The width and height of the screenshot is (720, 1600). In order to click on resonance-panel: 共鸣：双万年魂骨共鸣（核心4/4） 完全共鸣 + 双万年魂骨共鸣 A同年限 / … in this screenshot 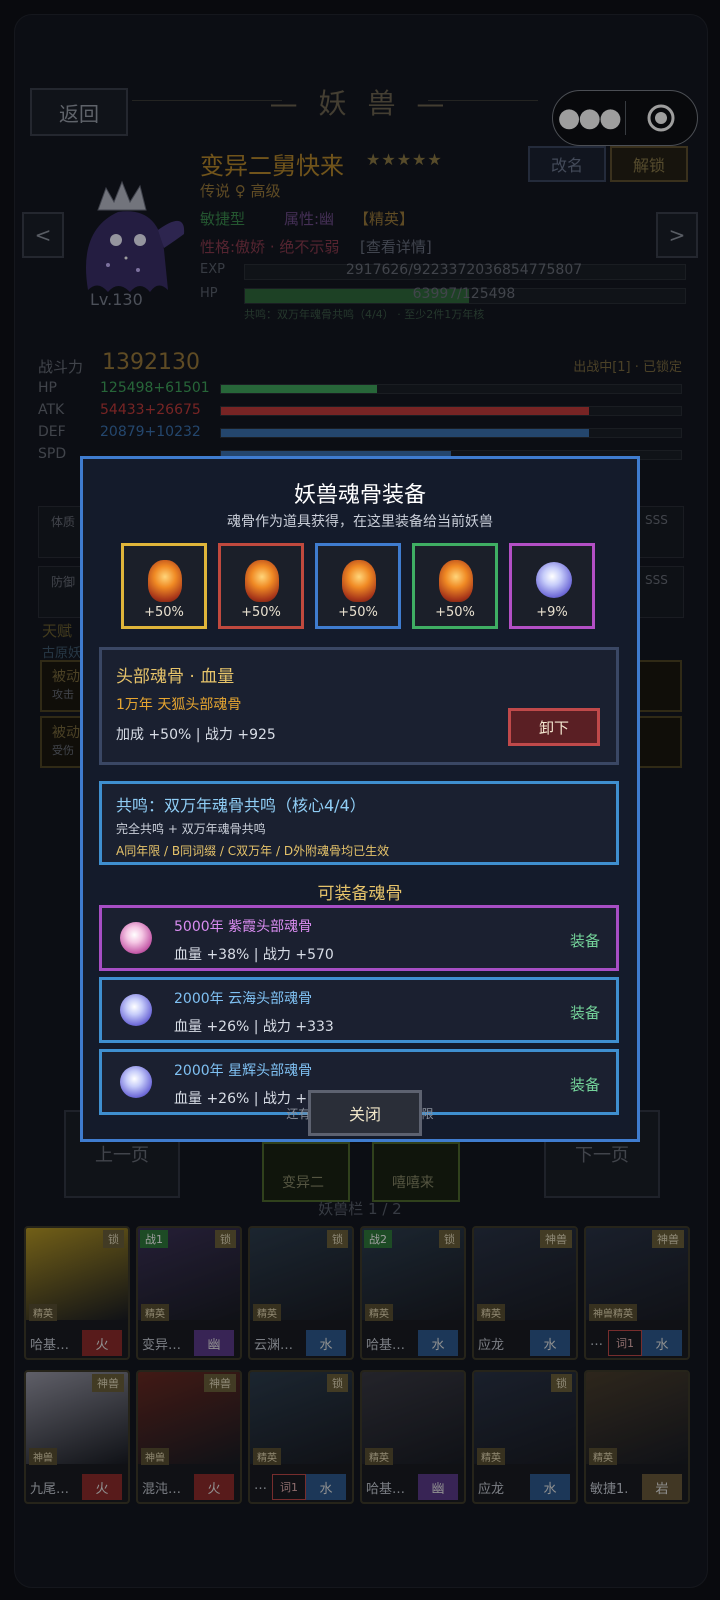, I will do `click(359, 823)`.